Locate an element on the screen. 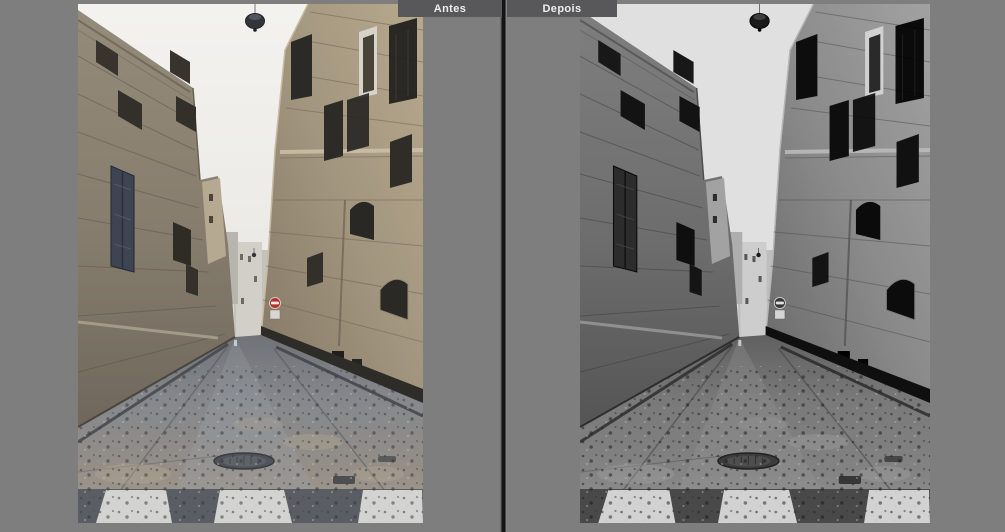 This screenshot has width=1005, height=532. right-building is located at coordinates (341, 203).